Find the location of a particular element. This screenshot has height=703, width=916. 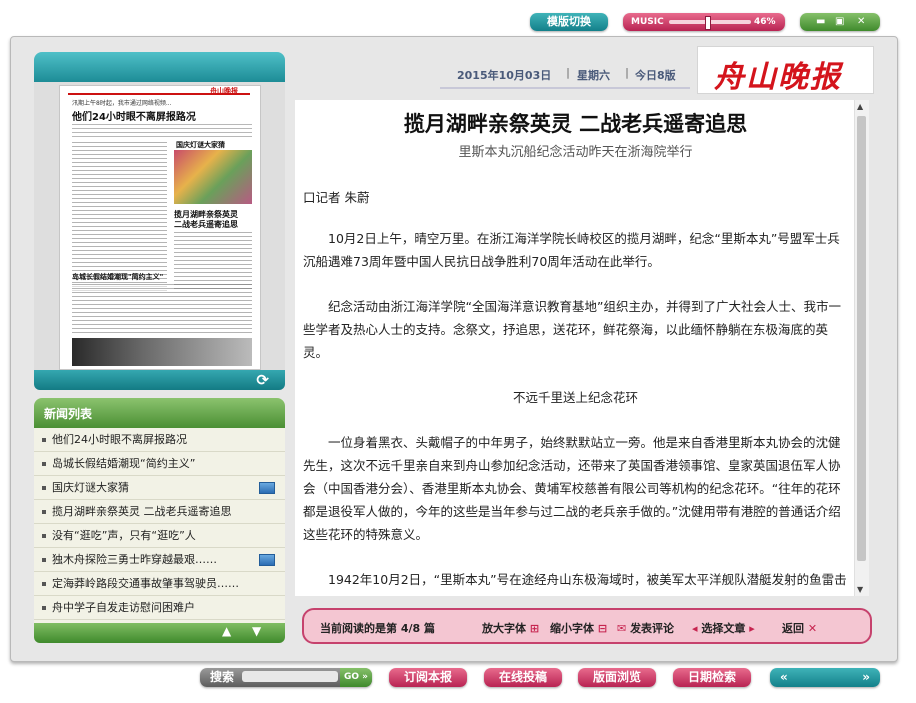

issue-date: 2015年10月03日 is located at coordinates (504, 75).